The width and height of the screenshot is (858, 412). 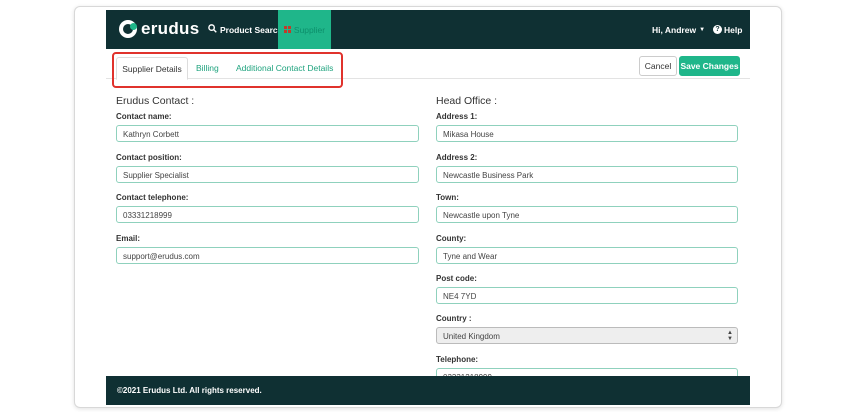 What do you see at coordinates (144, 116) in the screenshot?
I see `contact-name-label: Contact name:` at bounding box center [144, 116].